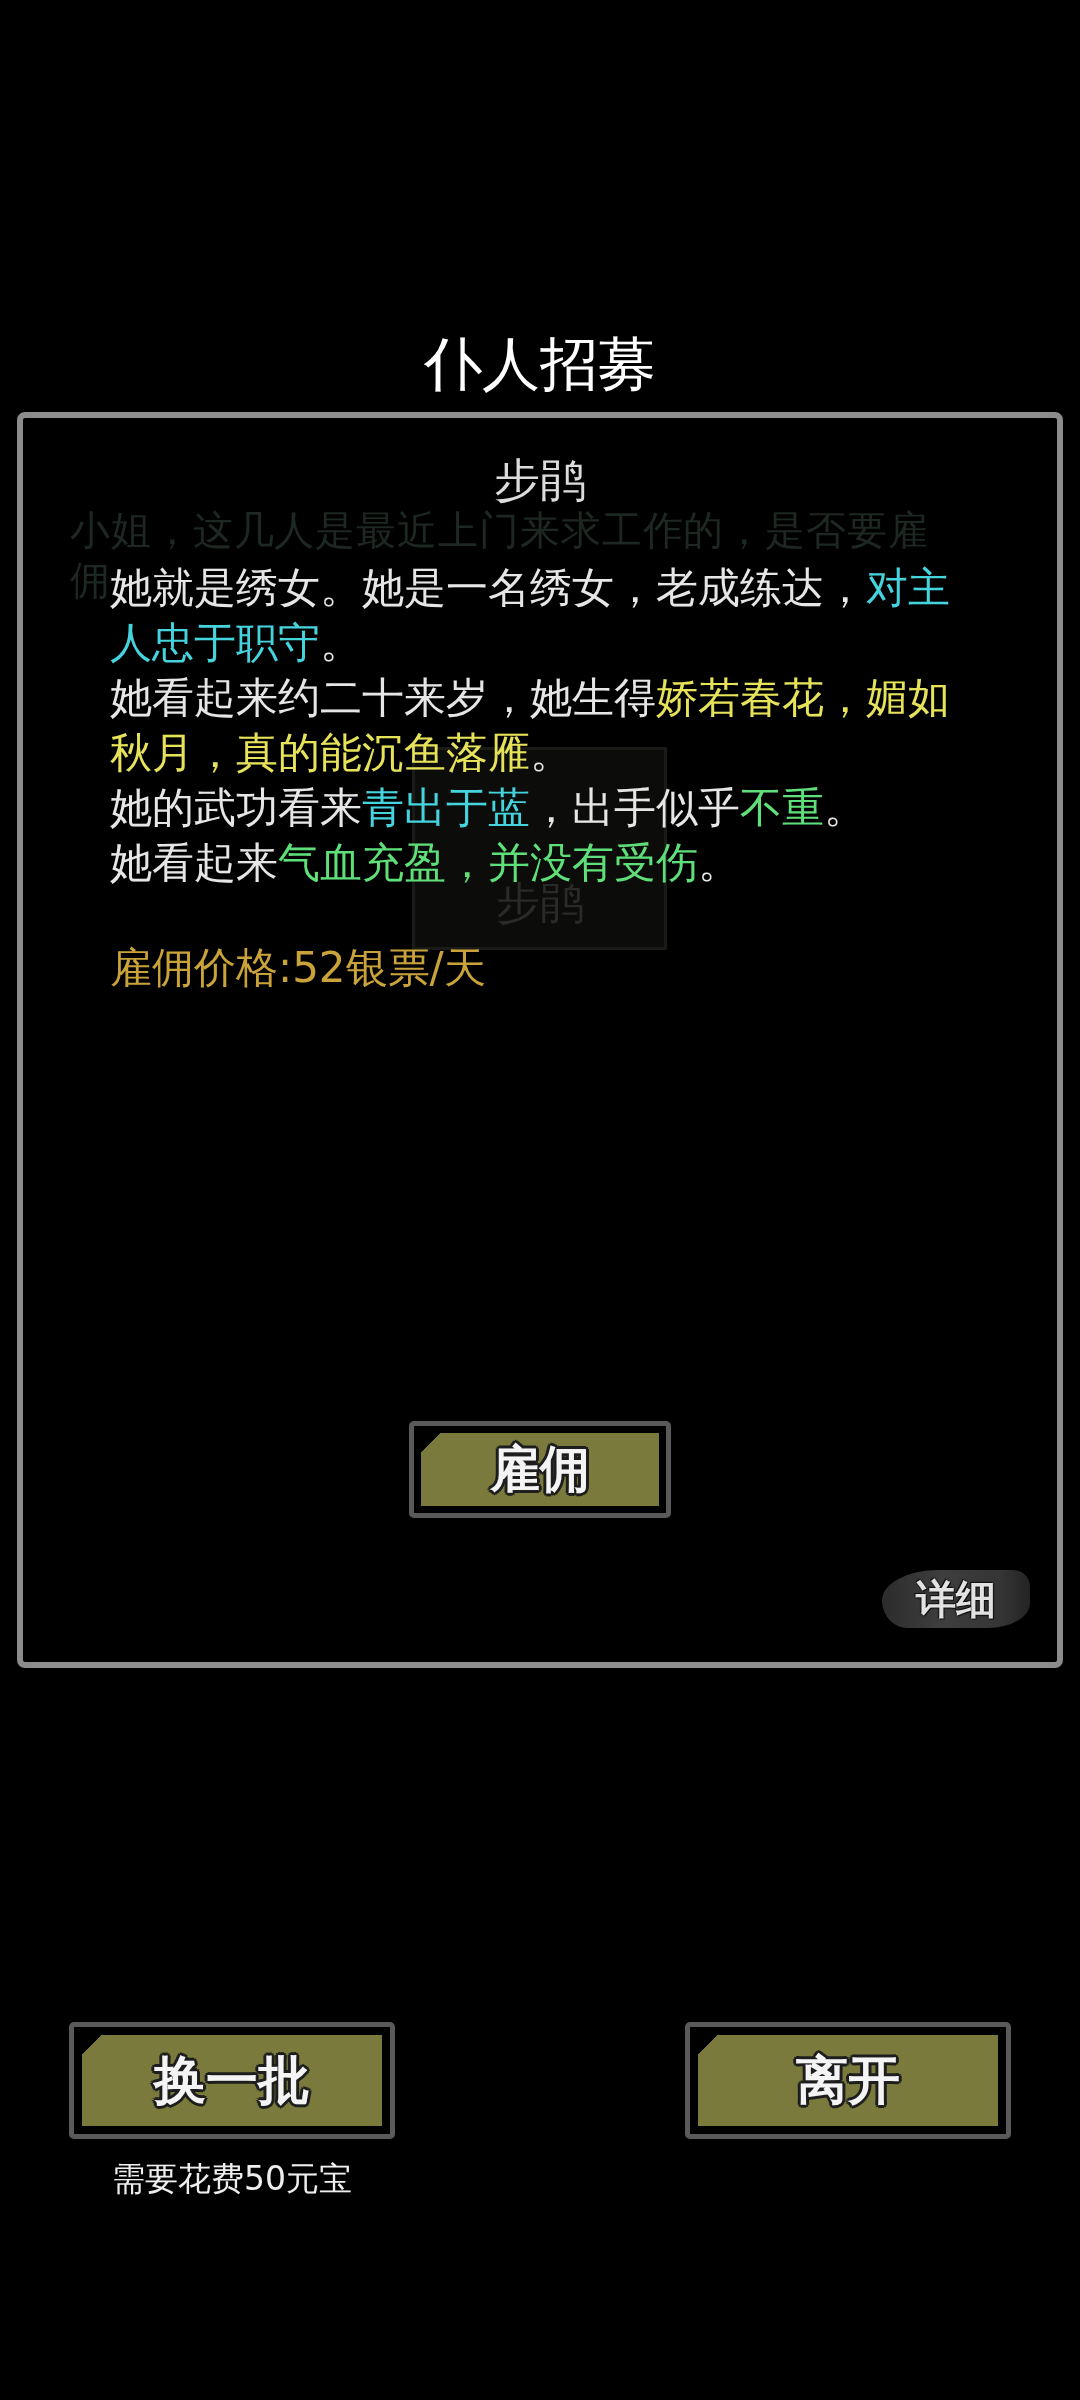 This screenshot has height=2400, width=1080. I want to click on page-title: 仆人招募, so click(540, 364).